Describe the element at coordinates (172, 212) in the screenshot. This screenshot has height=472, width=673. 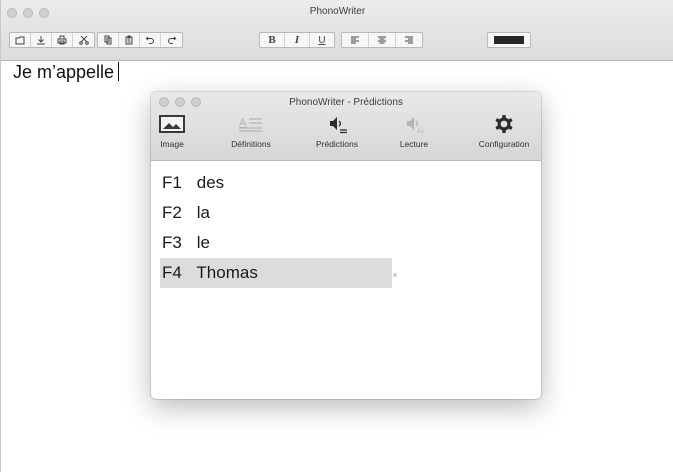
I see `prediction-key: F2` at that location.